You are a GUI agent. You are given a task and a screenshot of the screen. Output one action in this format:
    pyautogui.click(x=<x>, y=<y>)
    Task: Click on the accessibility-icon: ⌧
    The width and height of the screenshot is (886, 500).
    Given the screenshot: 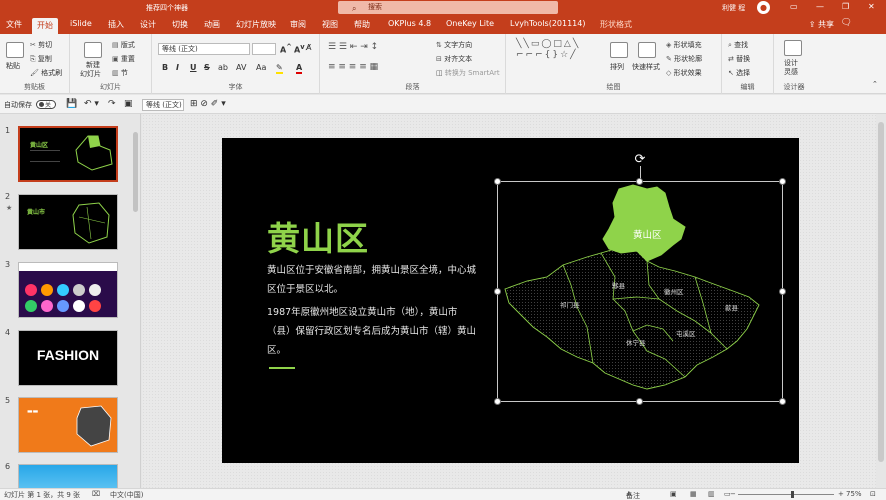 What is the action you would take?
    pyautogui.click(x=96, y=494)
    